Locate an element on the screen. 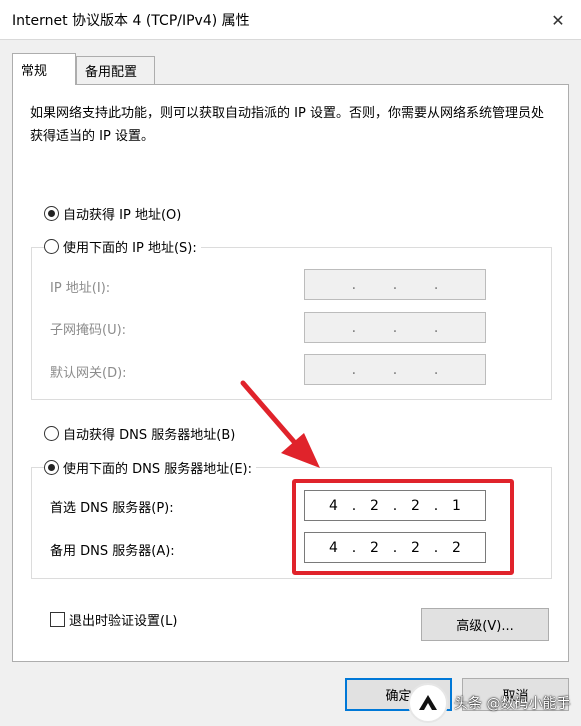  watermark: 头条 @数码小能手 is located at coordinates (494, 703).